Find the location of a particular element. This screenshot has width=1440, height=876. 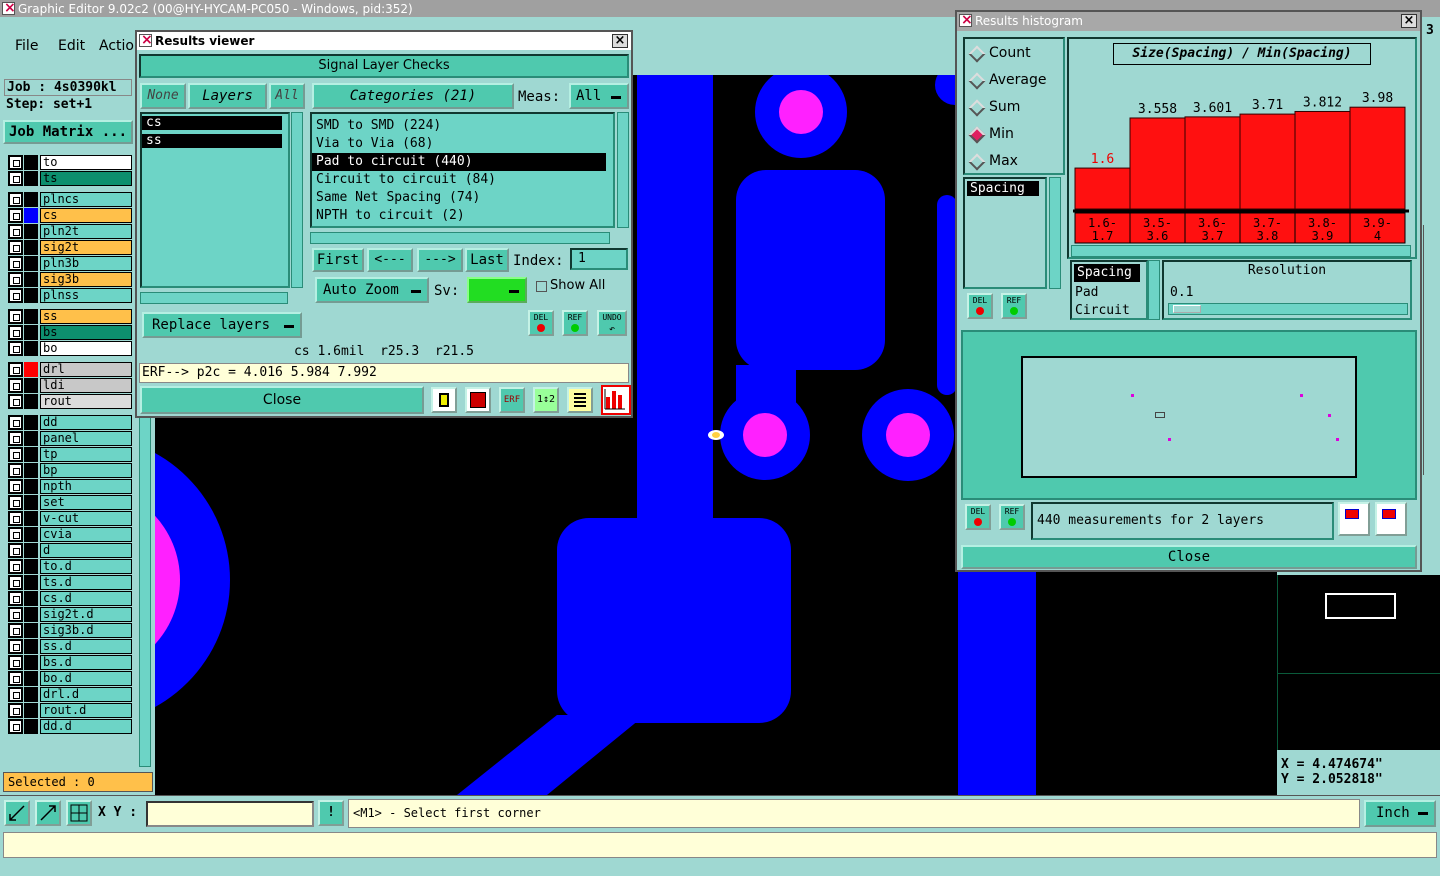

all-button: All is located at coordinates (287, 96).